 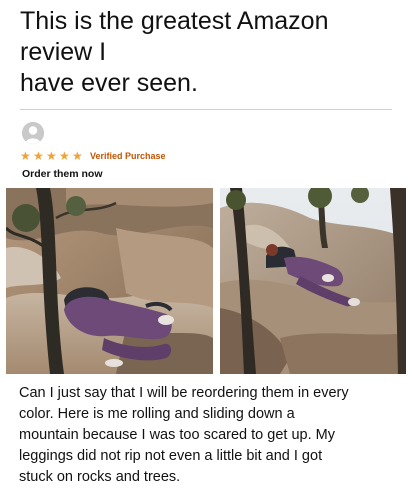 What do you see at coordinates (62, 174) in the screenshot?
I see `review-title: Order them now` at bounding box center [62, 174].